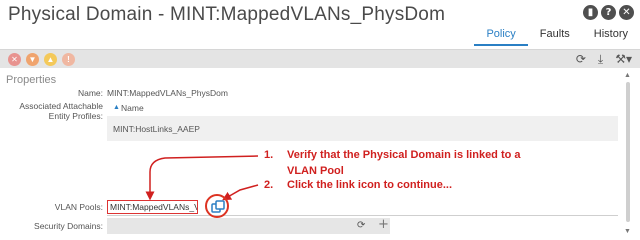  What do you see at coordinates (383, 224) in the screenshot?
I see `add-icon: +` at bounding box center [383, 224].